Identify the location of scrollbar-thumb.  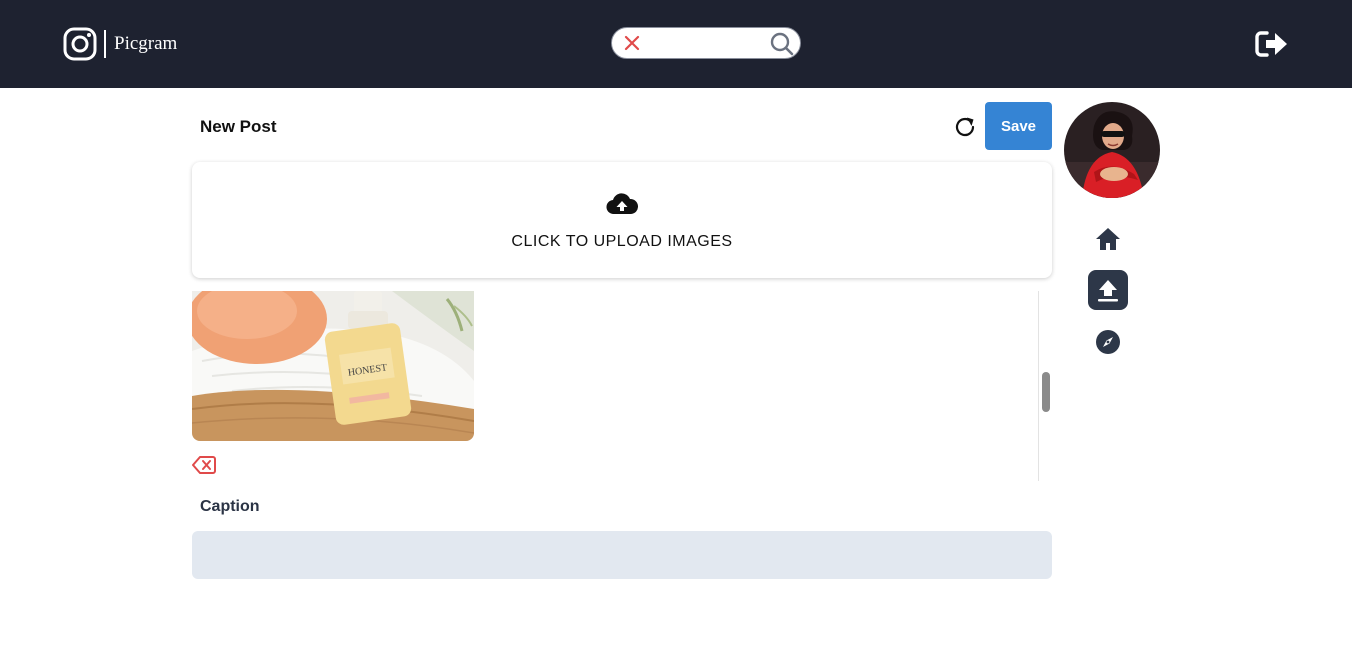
(1046, 392).